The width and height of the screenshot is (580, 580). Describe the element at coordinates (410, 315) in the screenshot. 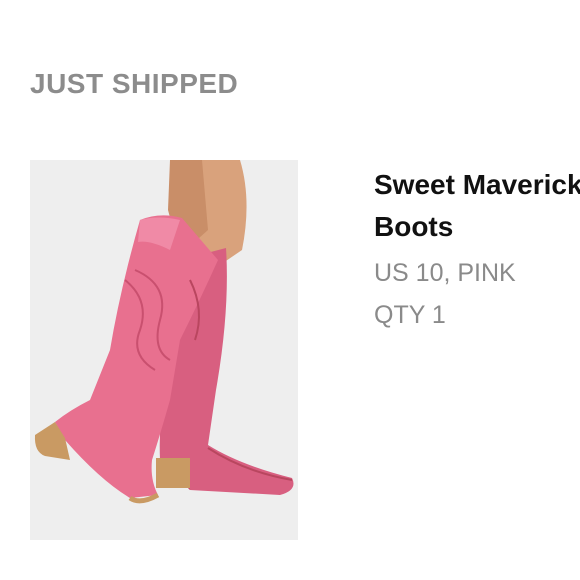

I see `product-quantity: QTY 1` at that location.